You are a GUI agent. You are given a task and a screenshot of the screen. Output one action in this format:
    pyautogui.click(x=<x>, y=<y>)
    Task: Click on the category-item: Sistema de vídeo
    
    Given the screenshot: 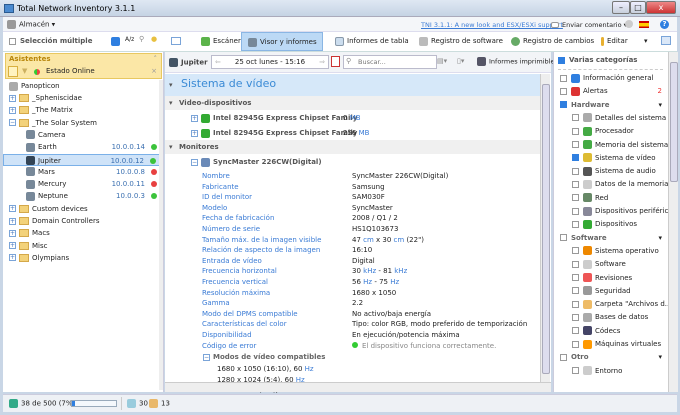 What is the action you would take?
    pyautogui.click(x=611, y=158)
    